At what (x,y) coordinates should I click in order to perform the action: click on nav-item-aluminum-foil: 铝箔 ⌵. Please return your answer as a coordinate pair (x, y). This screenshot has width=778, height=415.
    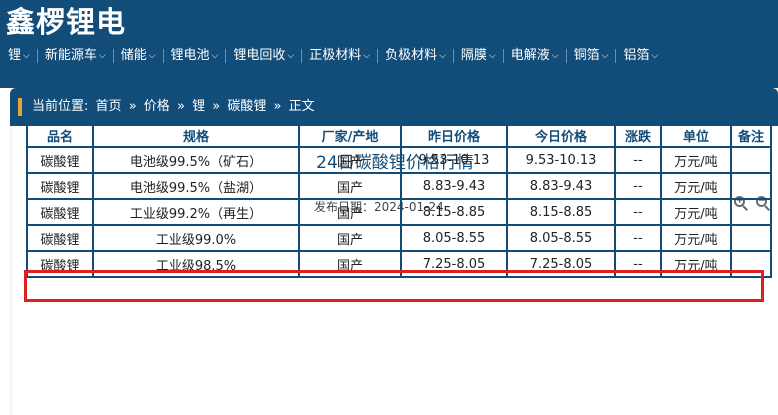
    Looking at the image, I should click on (640, 56).